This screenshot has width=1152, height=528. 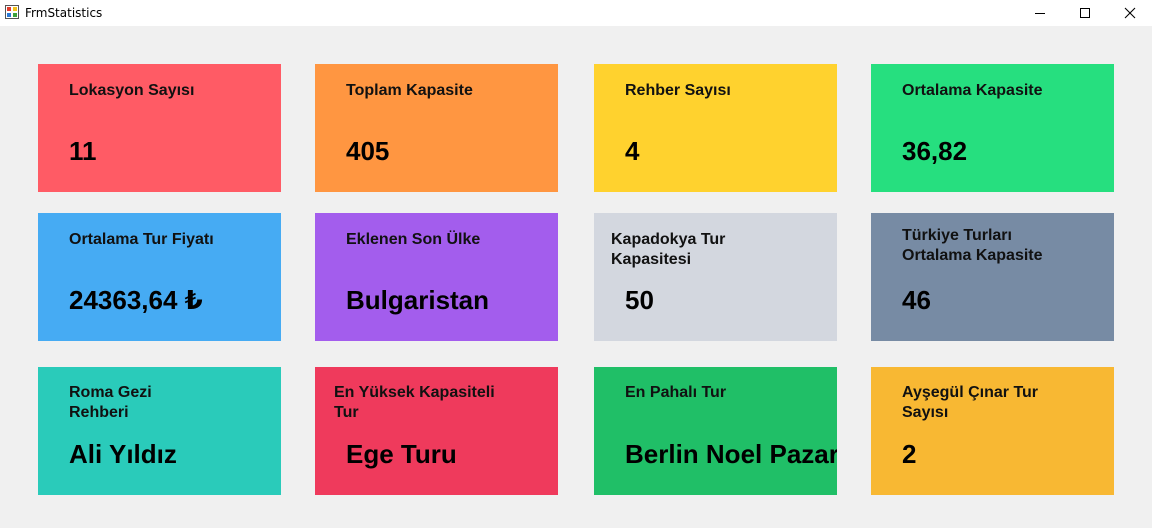 I want to click on card-value: 24363,64 ₺, so click(x=136, y=300).